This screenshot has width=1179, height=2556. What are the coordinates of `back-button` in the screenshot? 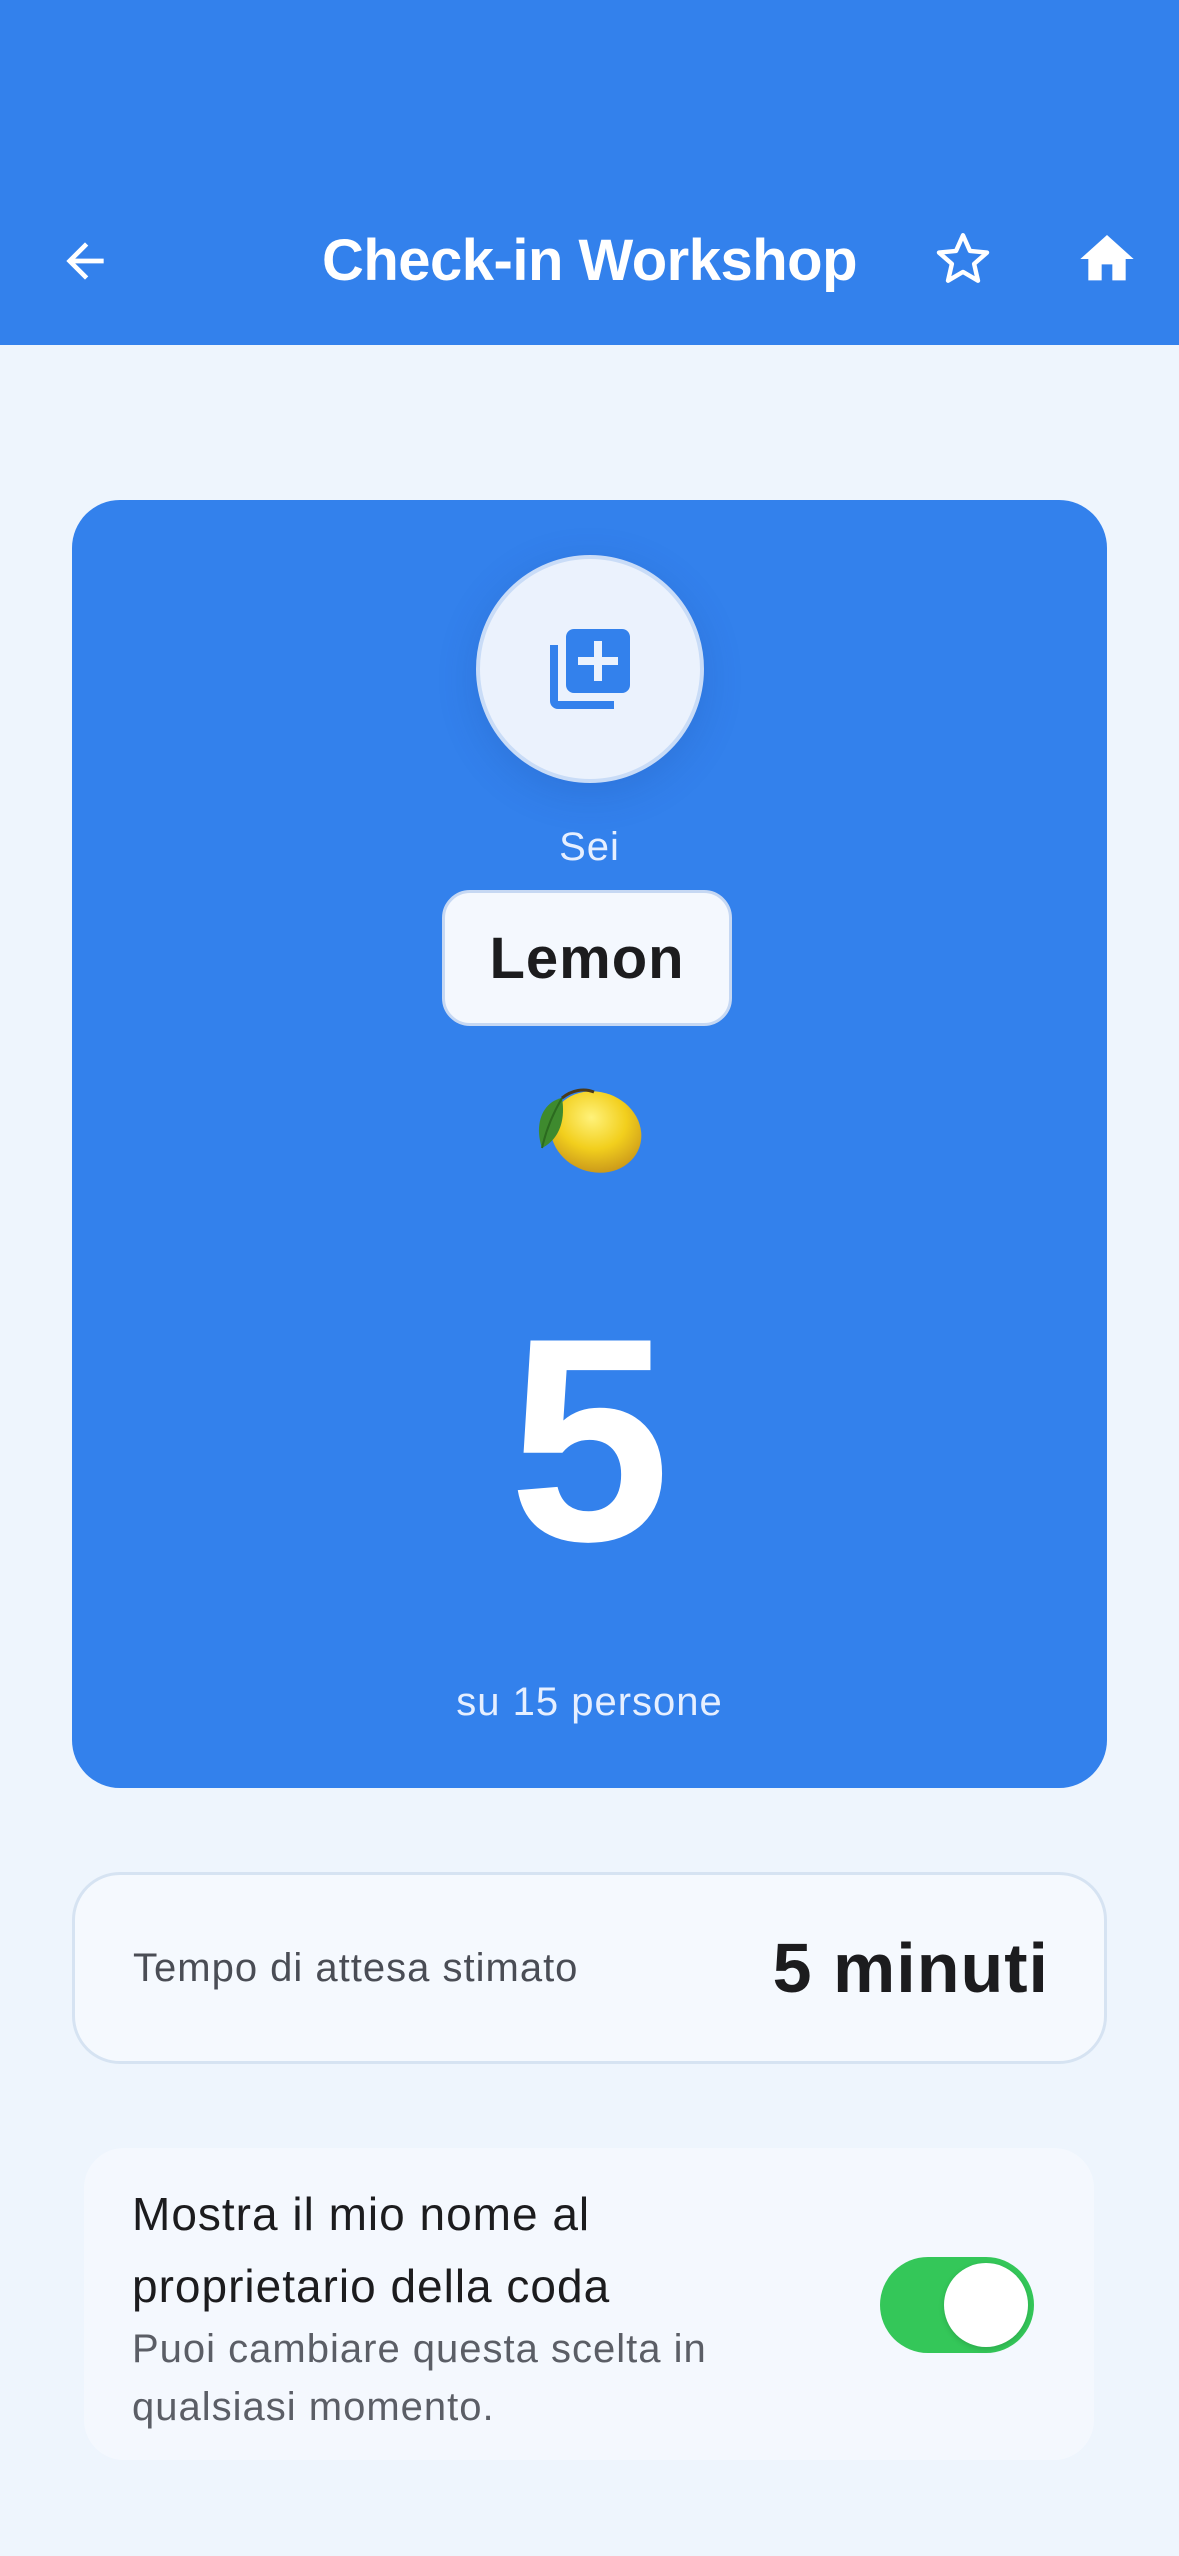 It's located at (85, 261).